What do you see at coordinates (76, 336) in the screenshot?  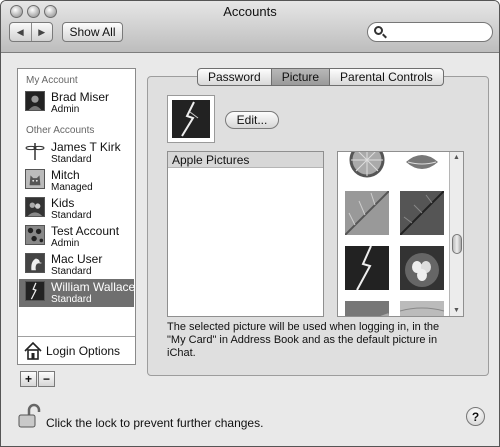 I see `sidebar-divider` at bounding box center [76, 336].